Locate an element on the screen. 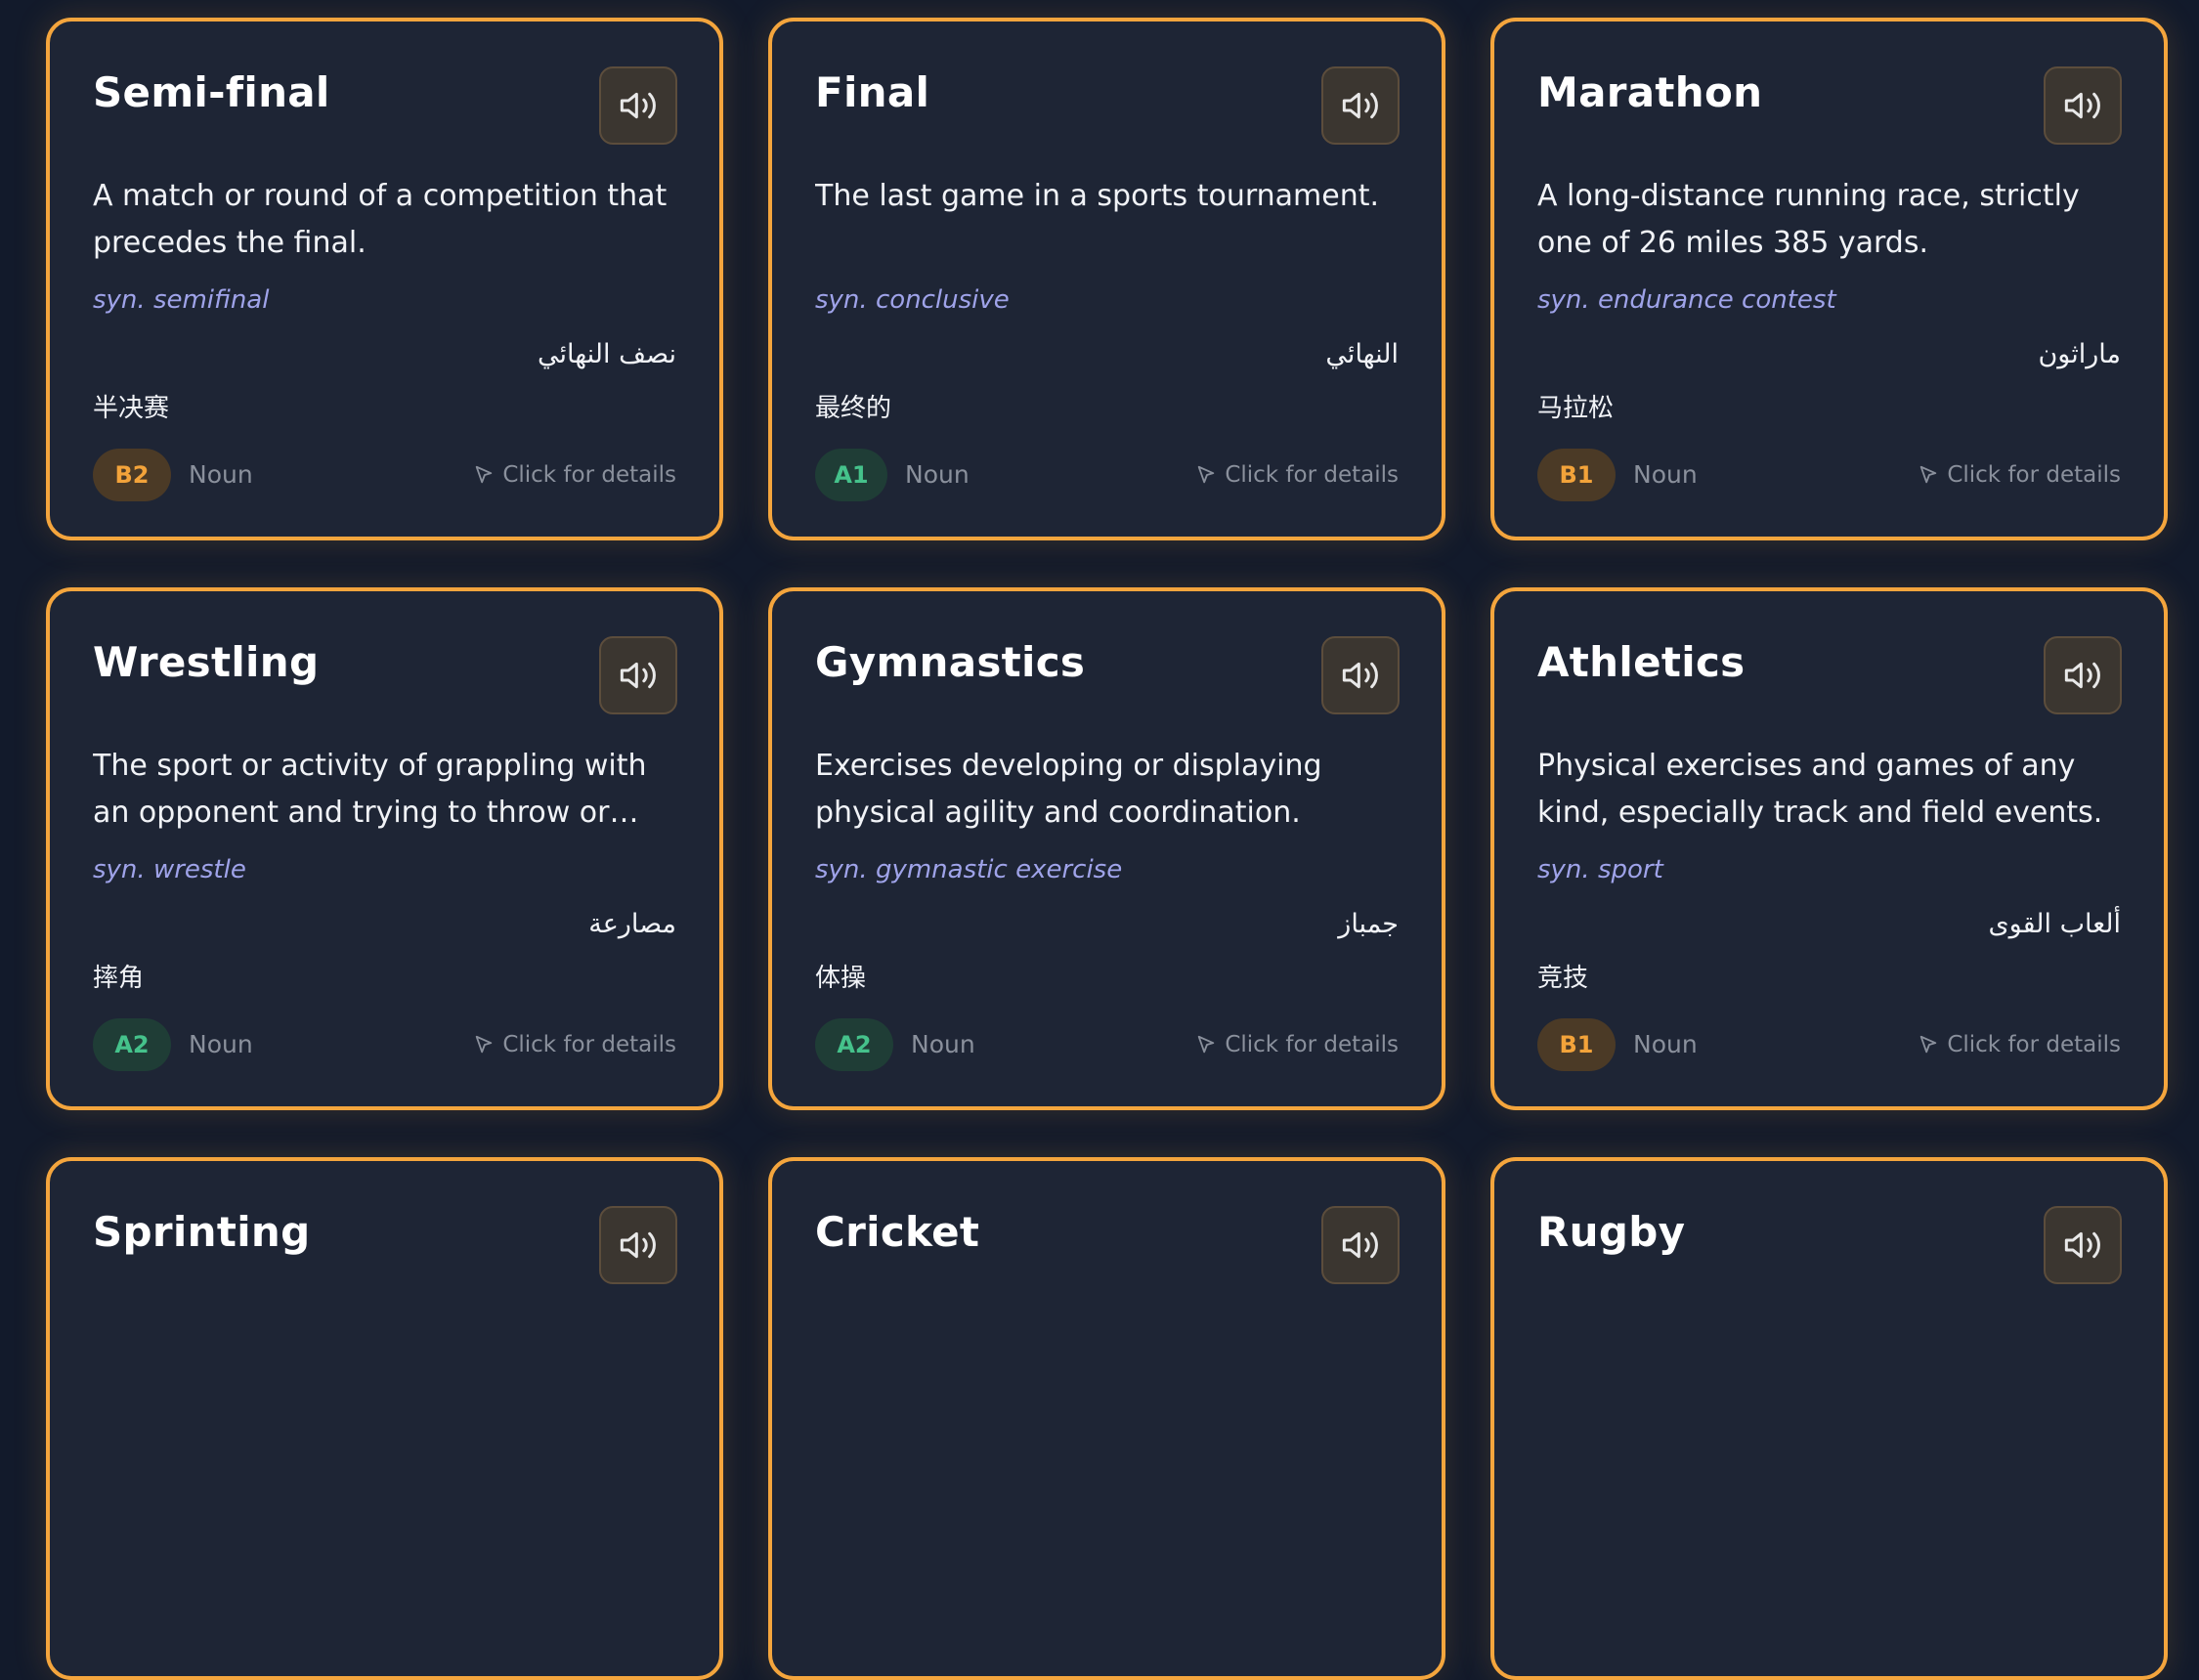 This screenshot has height=1680, width=2199. card-arabic-translation: النهائي is located at coordinates (1362, 354).